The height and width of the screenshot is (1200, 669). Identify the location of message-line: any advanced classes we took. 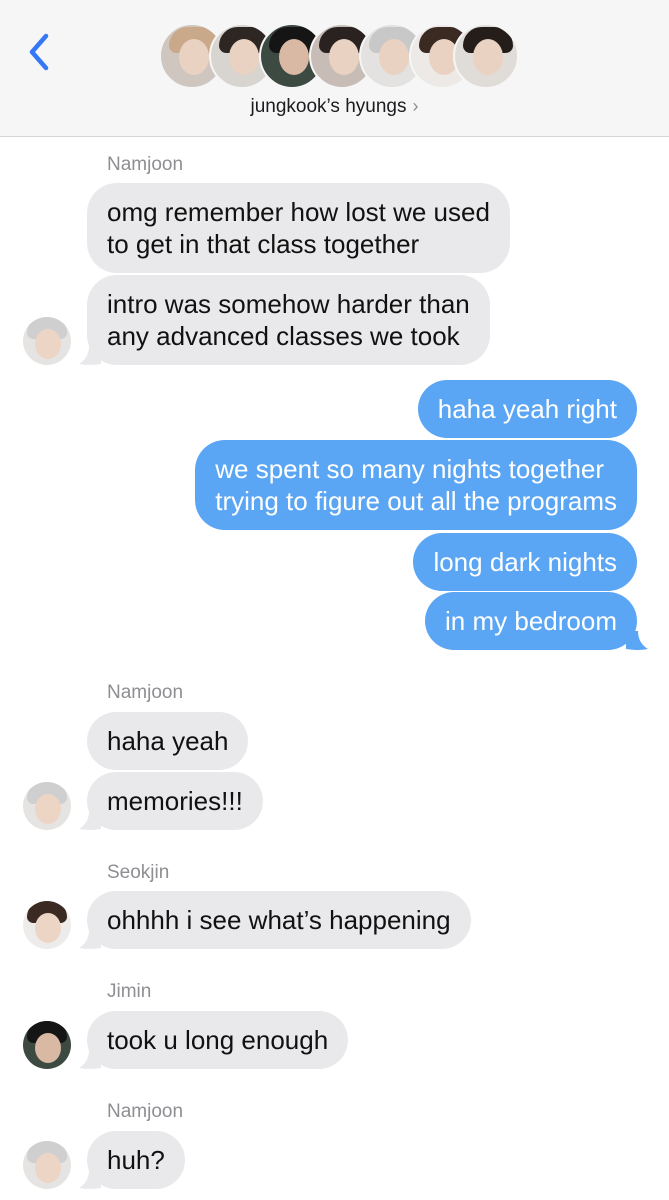
(283, 336).